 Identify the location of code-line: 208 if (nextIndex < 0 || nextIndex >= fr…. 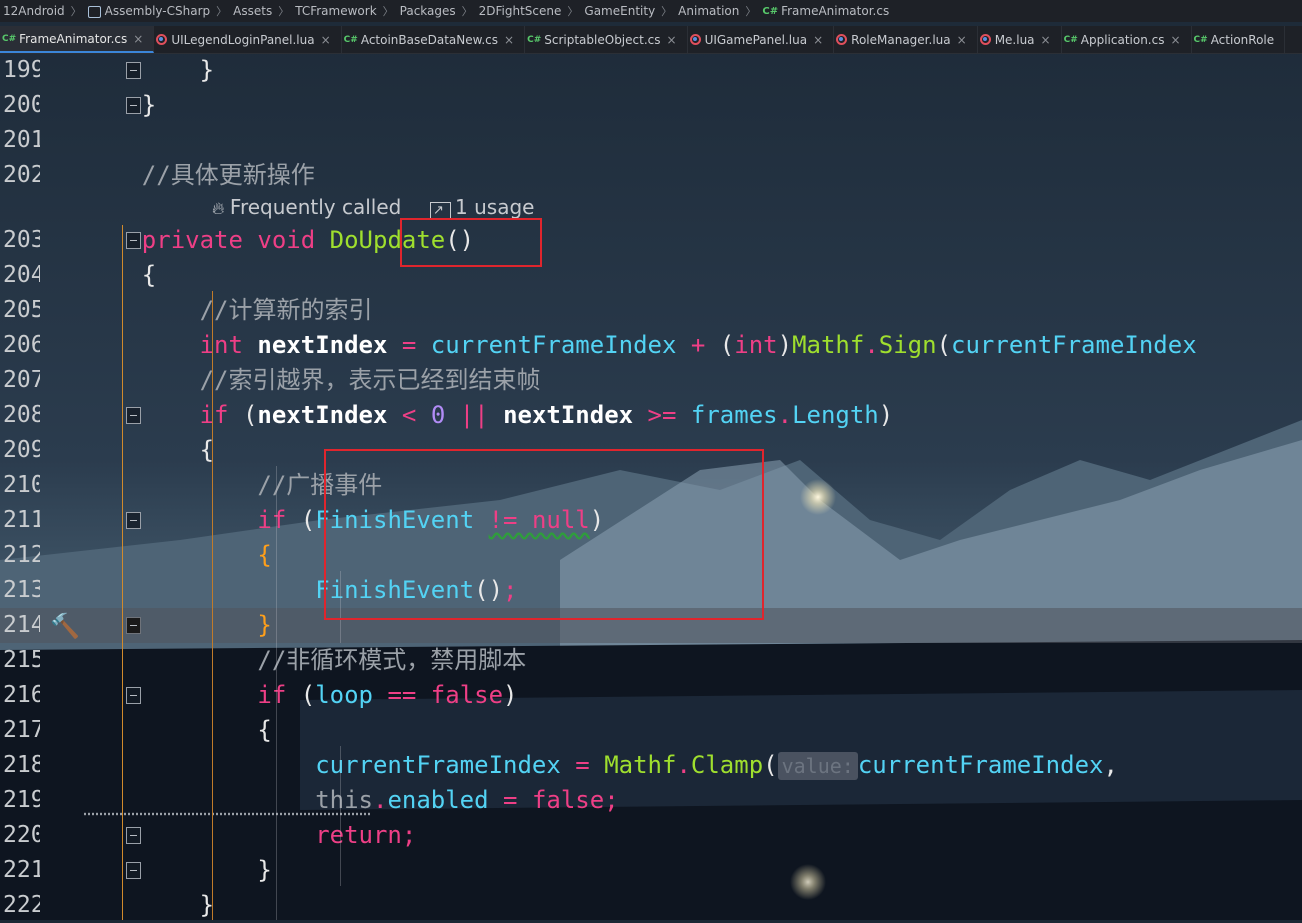
(651, 415).